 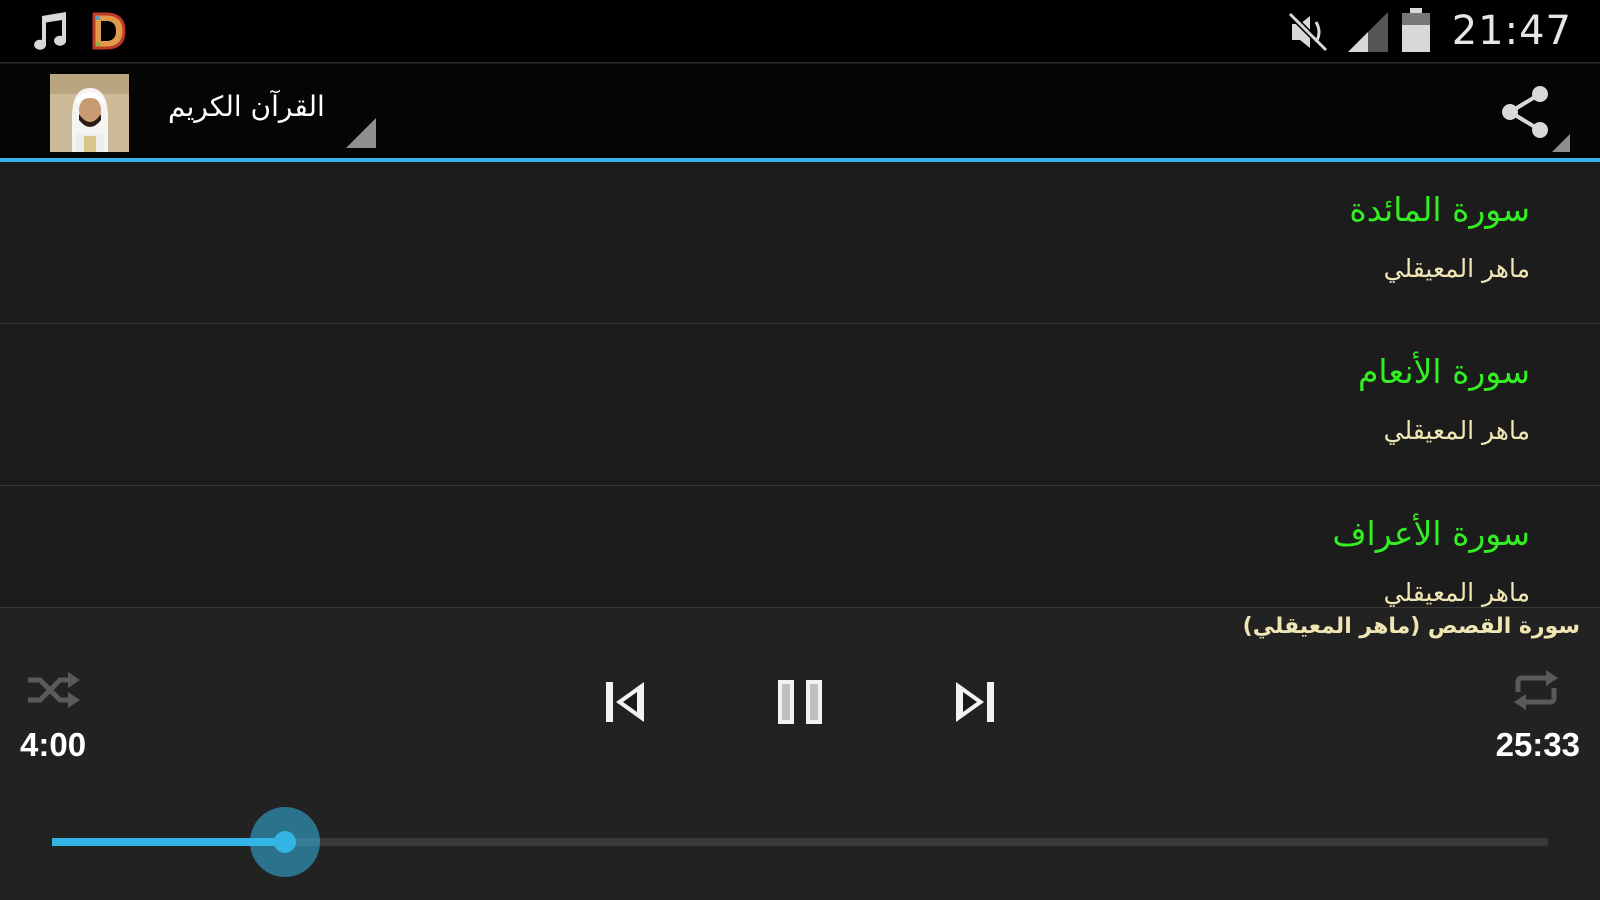 What do you see at coordinates (1411, 626) in the screenshot?
I see `now-playing-label: سورة القصص (ماهر المعيقلي)` at bounding box center [1411, 626].